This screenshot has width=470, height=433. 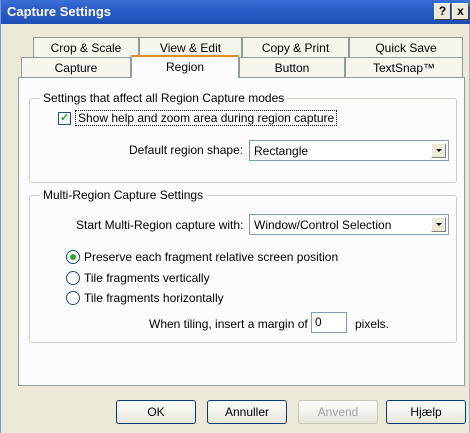 I want to click on margin-input: 0, so click(x=329, y=322).